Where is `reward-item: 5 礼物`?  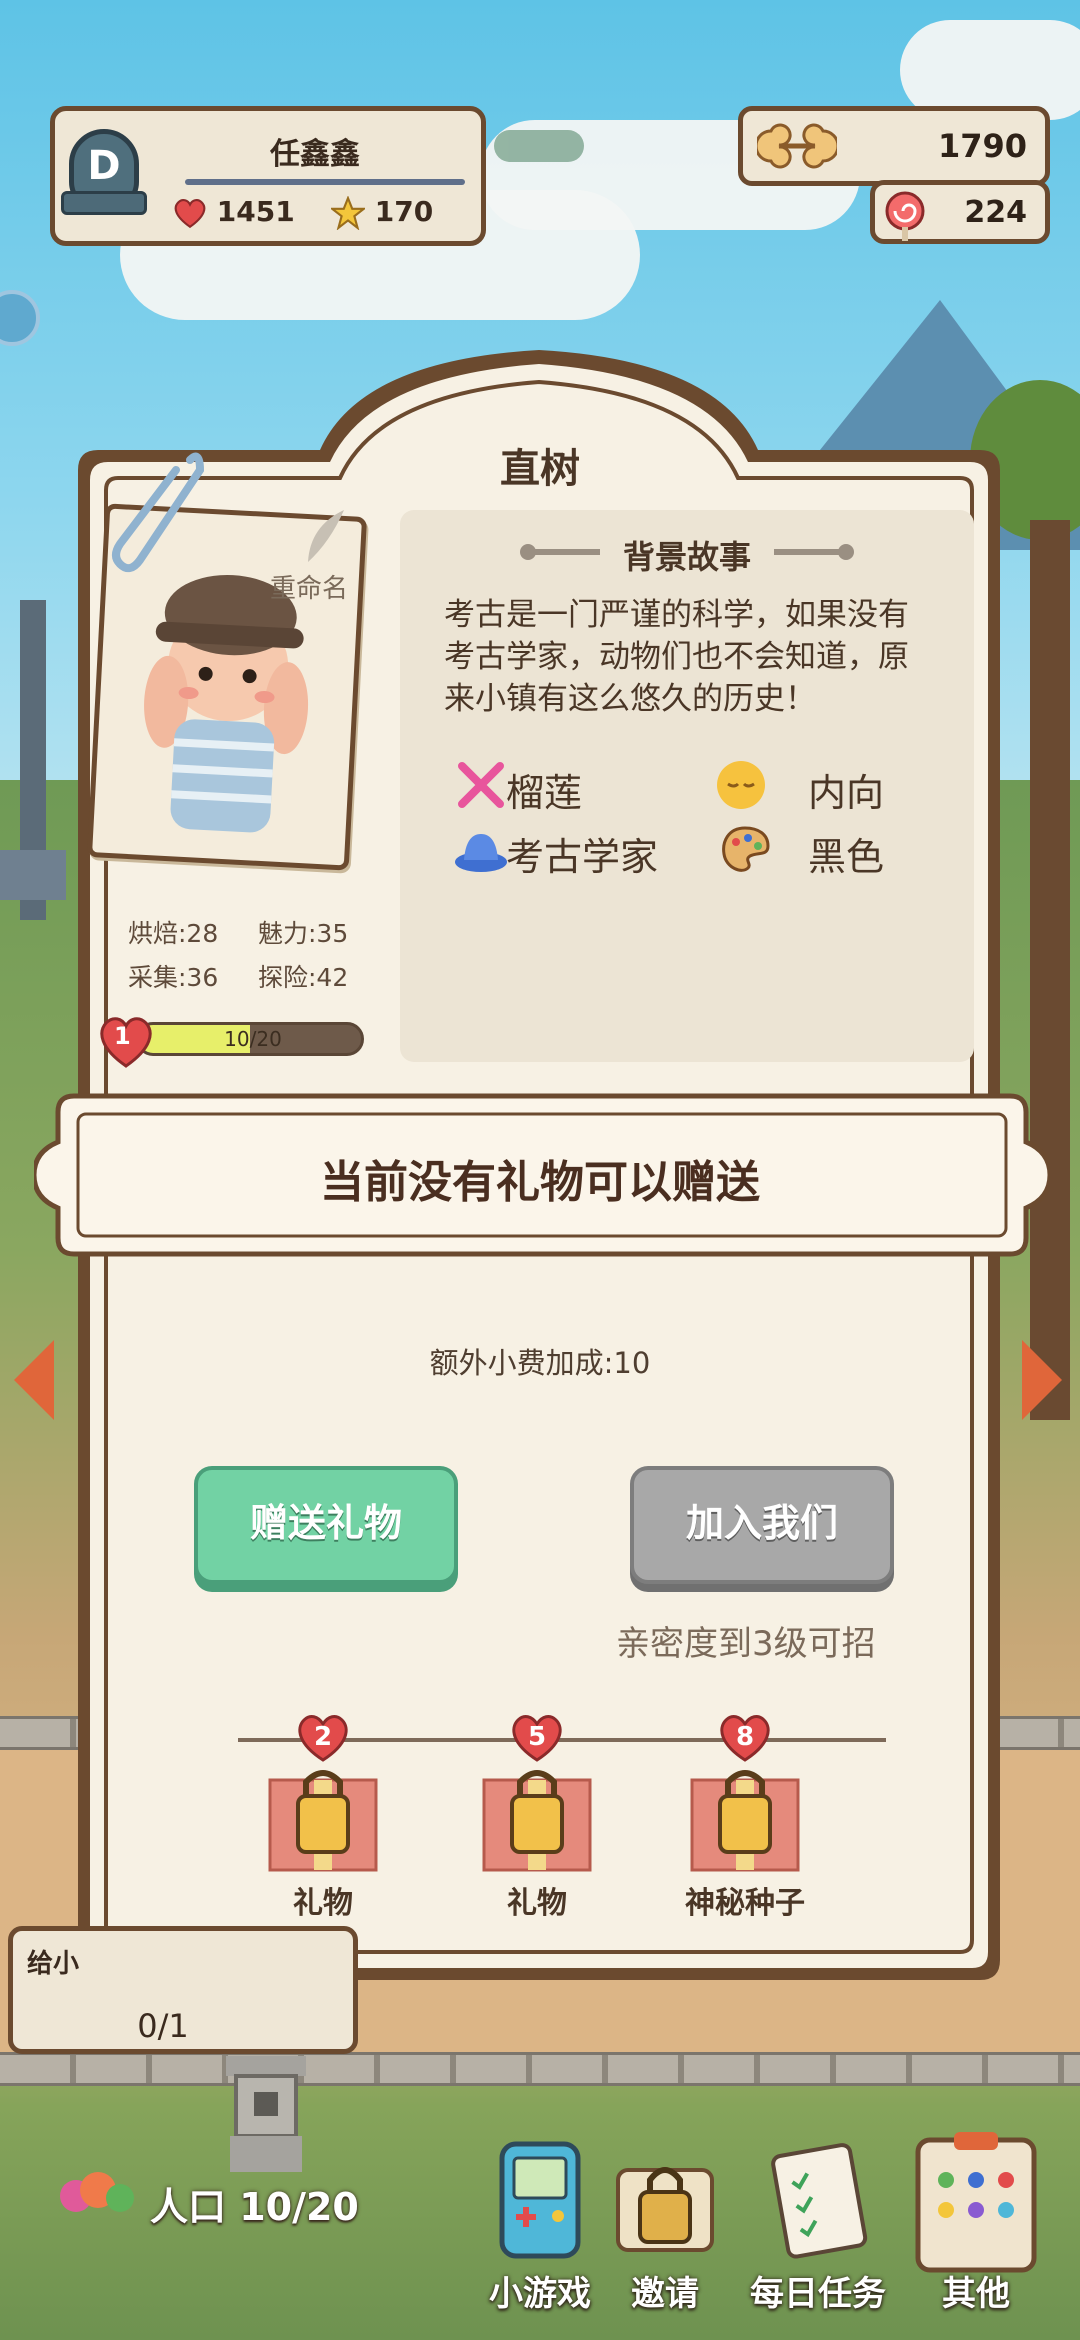 reward-item: 5 礼物 is located at coordinates (537, 1810).